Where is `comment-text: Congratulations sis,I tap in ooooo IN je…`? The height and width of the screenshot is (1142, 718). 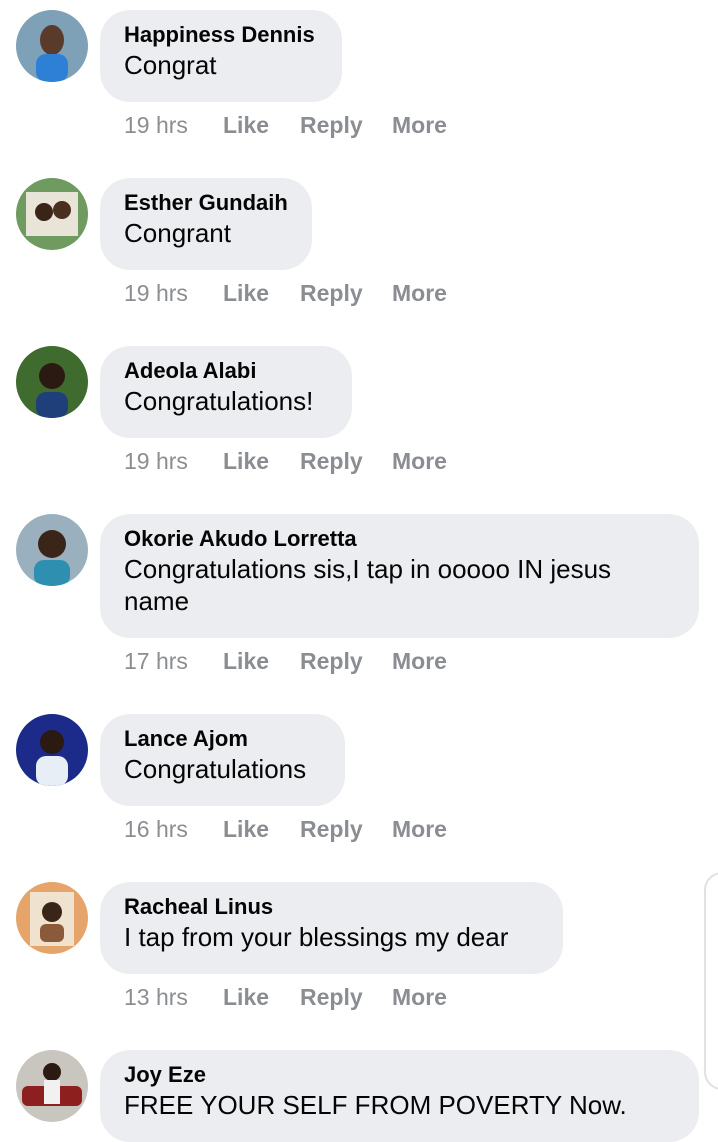
comment-text: Congratulations sis,I tap in ooooo IN je… is located at coordinates (368, 585).